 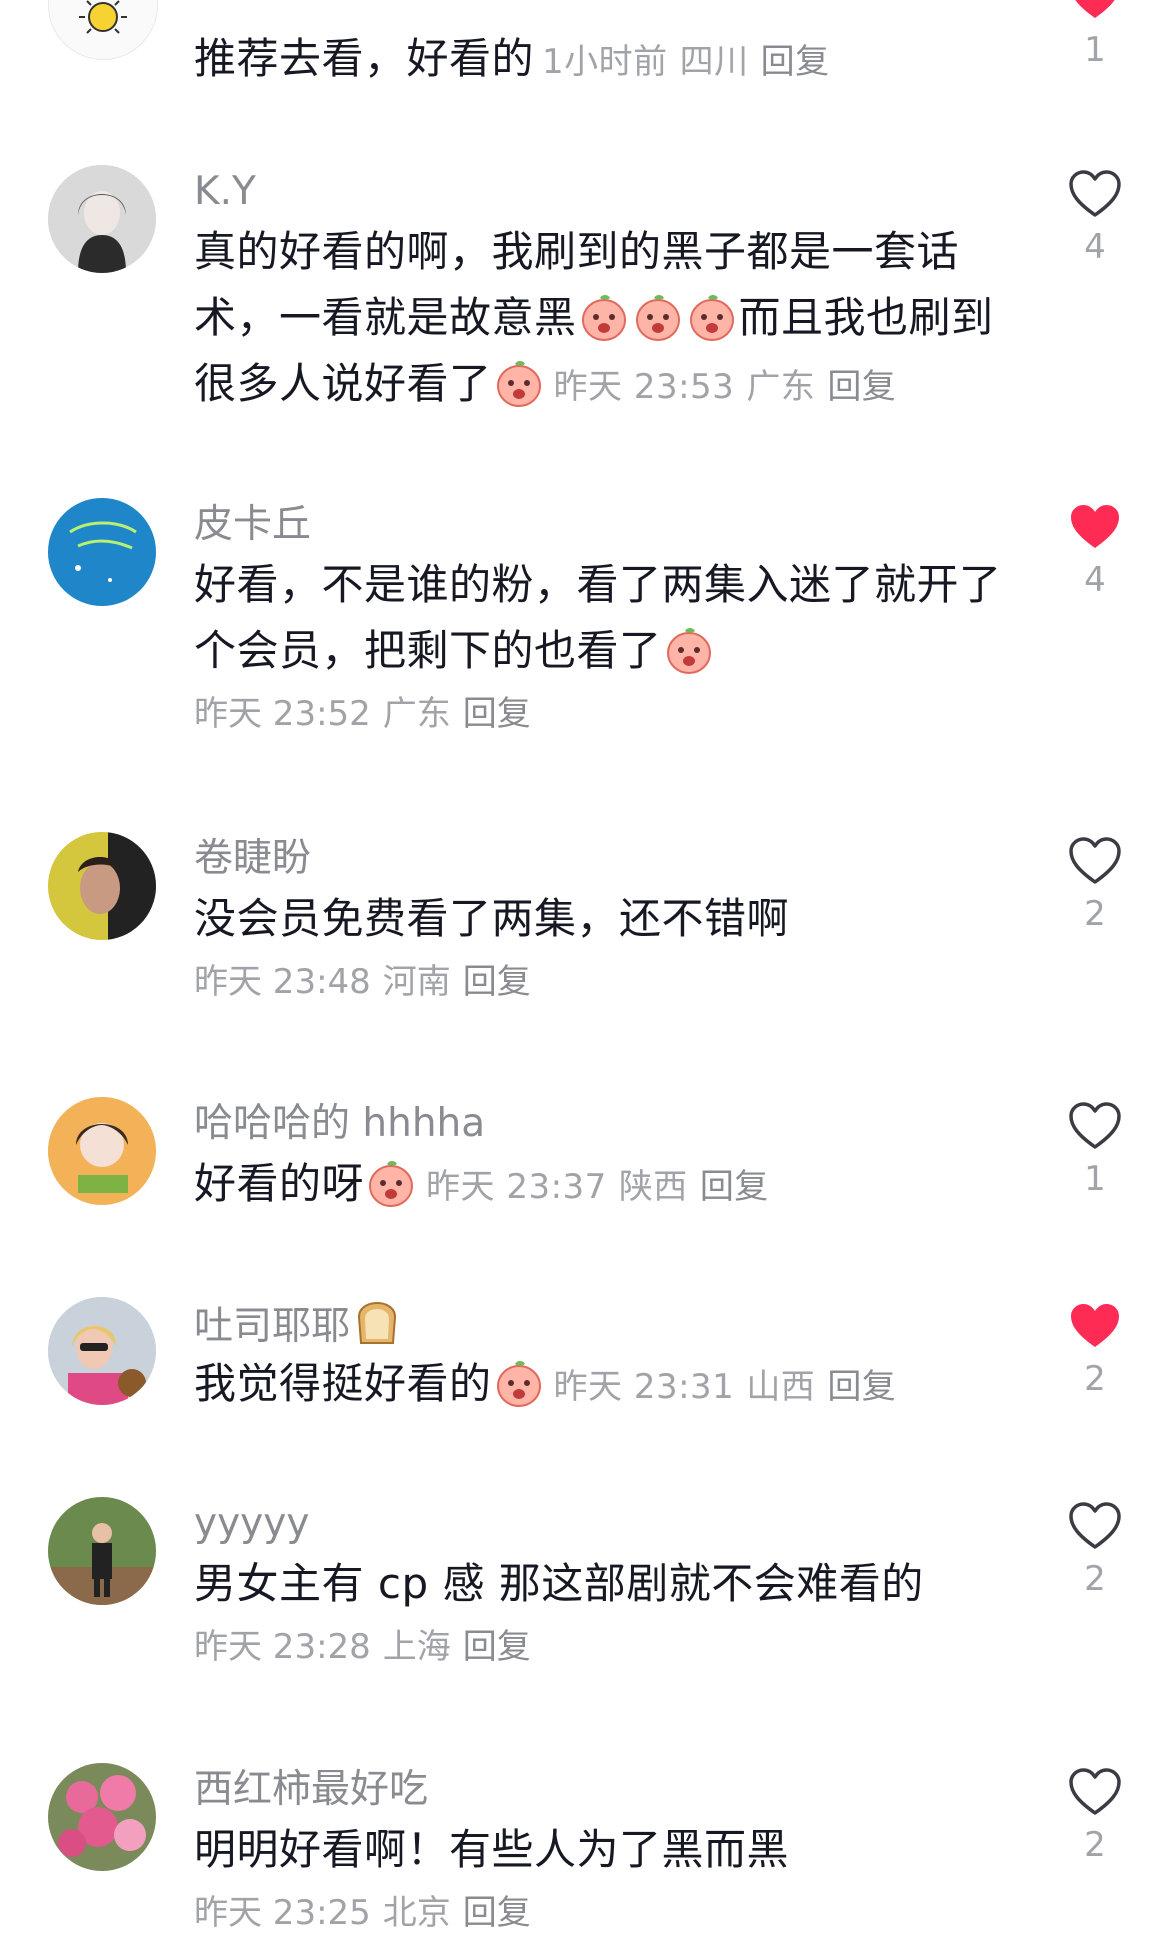 I want to click on username: 皮卡丘, so click(x=609, y=525).